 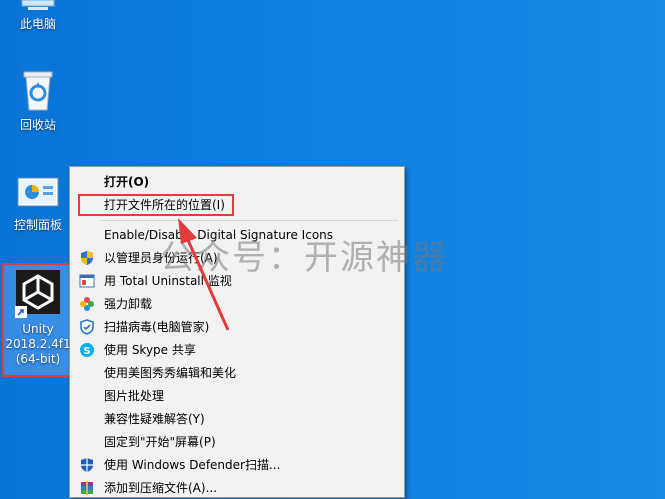 I want to click on menu-item-label: 固定到"开始"屏幕(P), so click(x=160, y=442).